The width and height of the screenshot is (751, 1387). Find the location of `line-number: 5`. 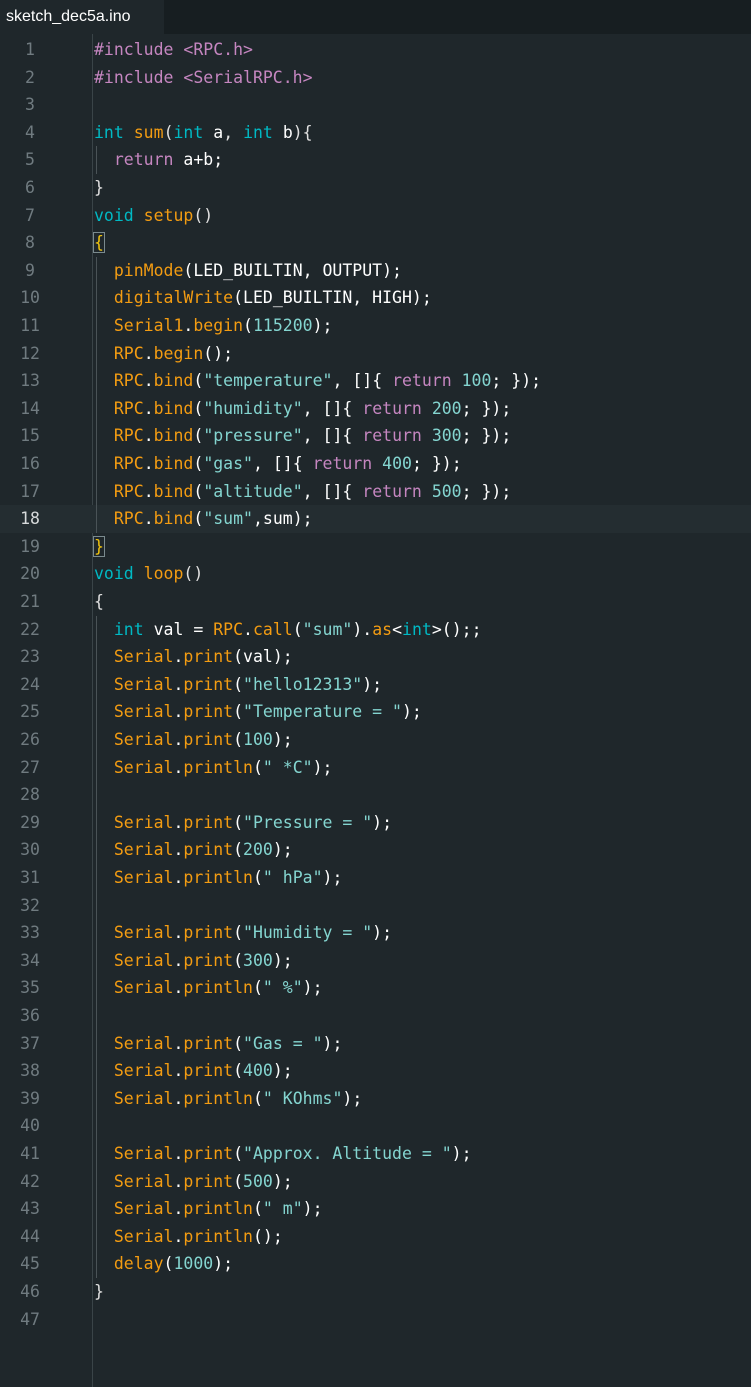

line-number: 5 is located at coordinates (30, 160).